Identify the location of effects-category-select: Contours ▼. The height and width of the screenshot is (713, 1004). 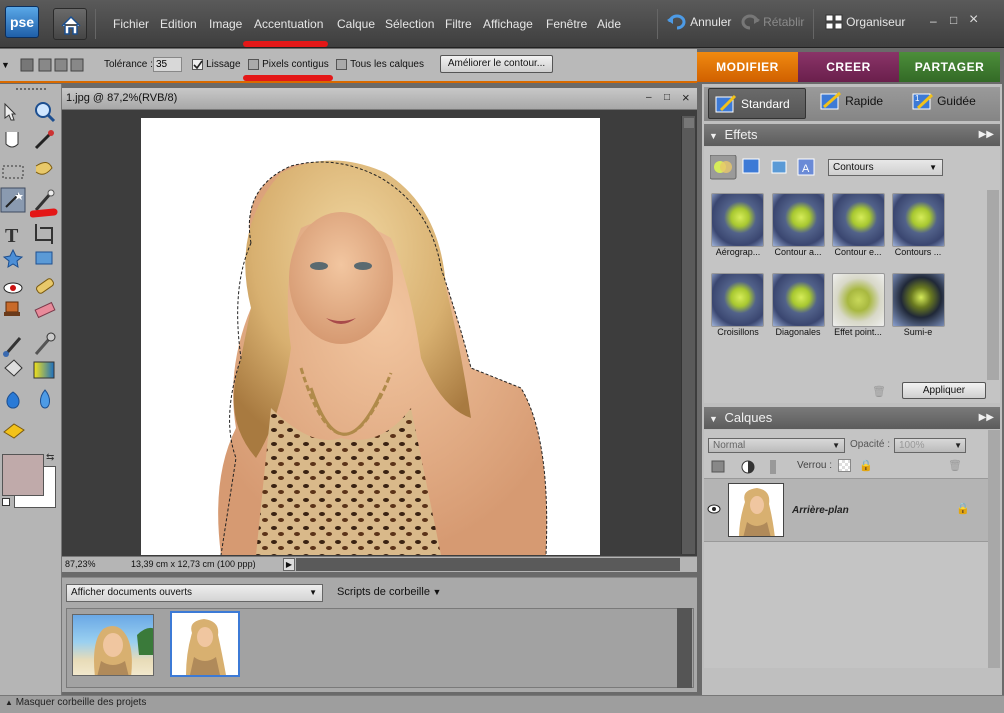
(885, 167).